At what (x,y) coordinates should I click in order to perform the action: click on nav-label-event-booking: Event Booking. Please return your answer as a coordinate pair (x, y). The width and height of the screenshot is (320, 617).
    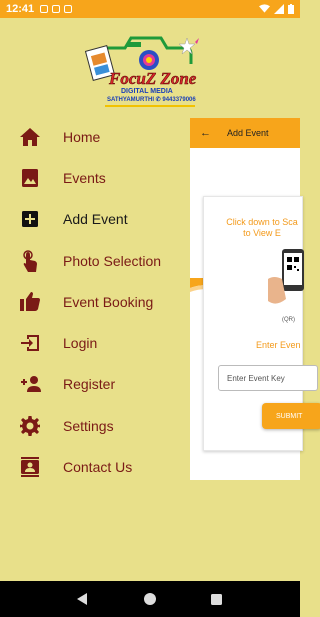
    Looking at the image, I should click on (108, 301).